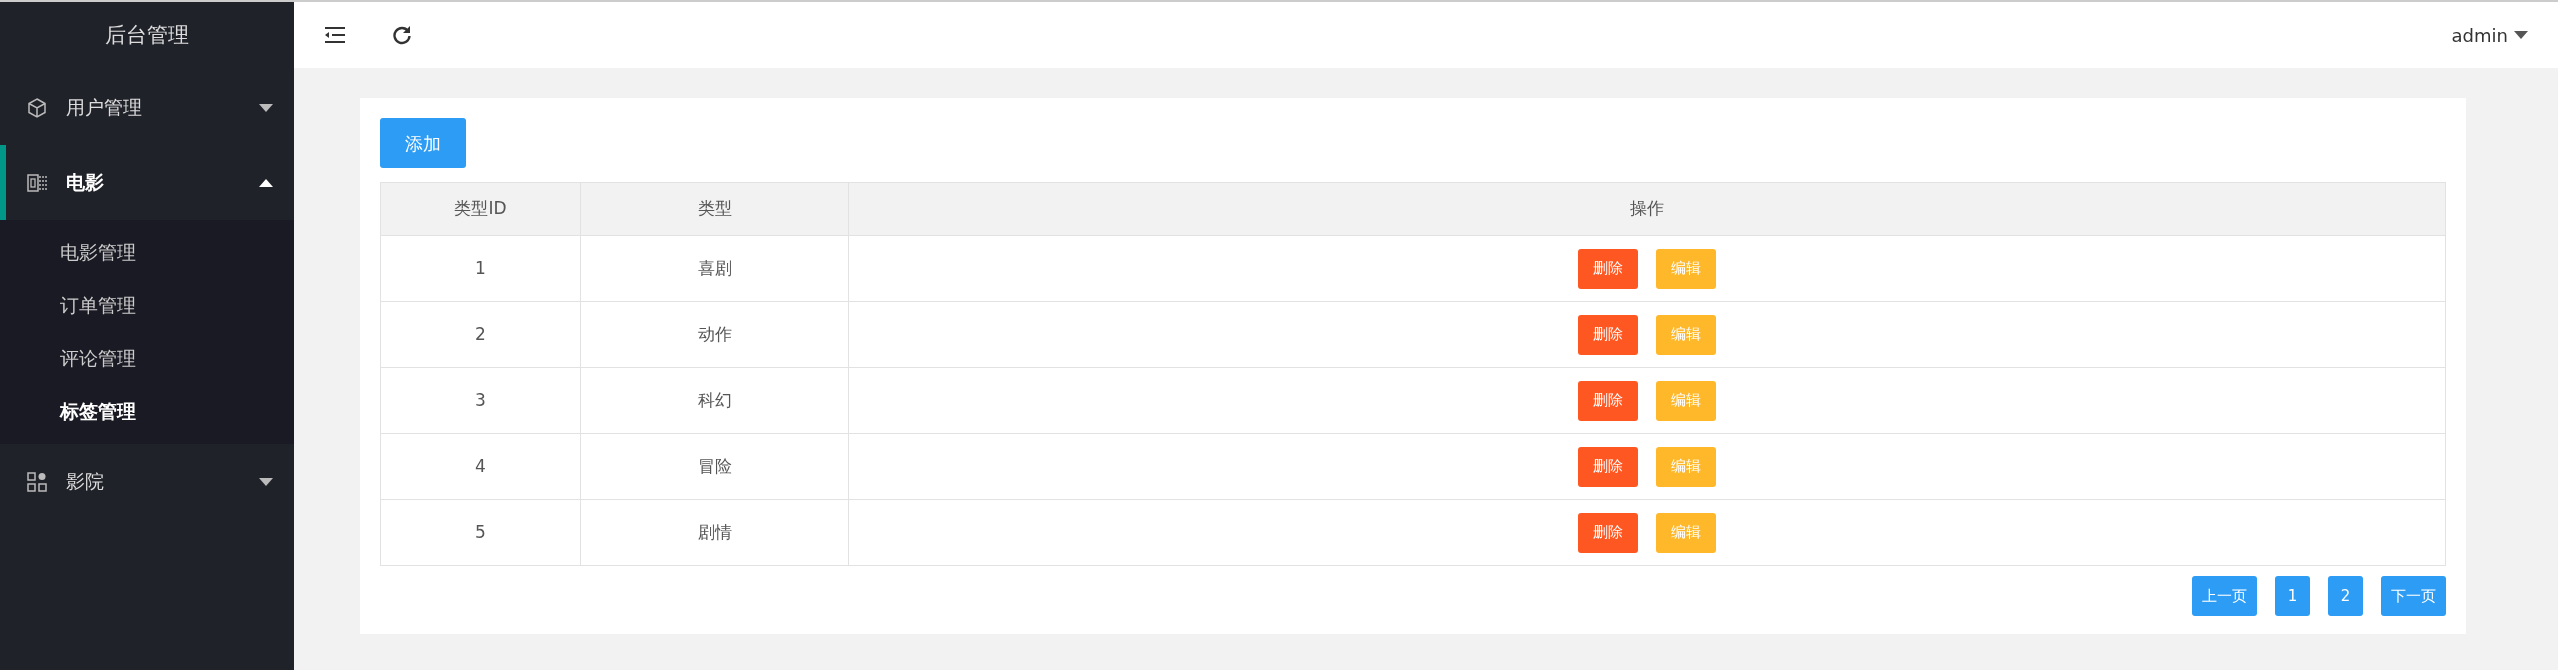 Image resolution: width=2558 pixels, height=670 pixels. What do you see at coordinates (147, 358) in the screenshot?
I see `submenu-item: 评论管理` at bounding box center [147, 358].